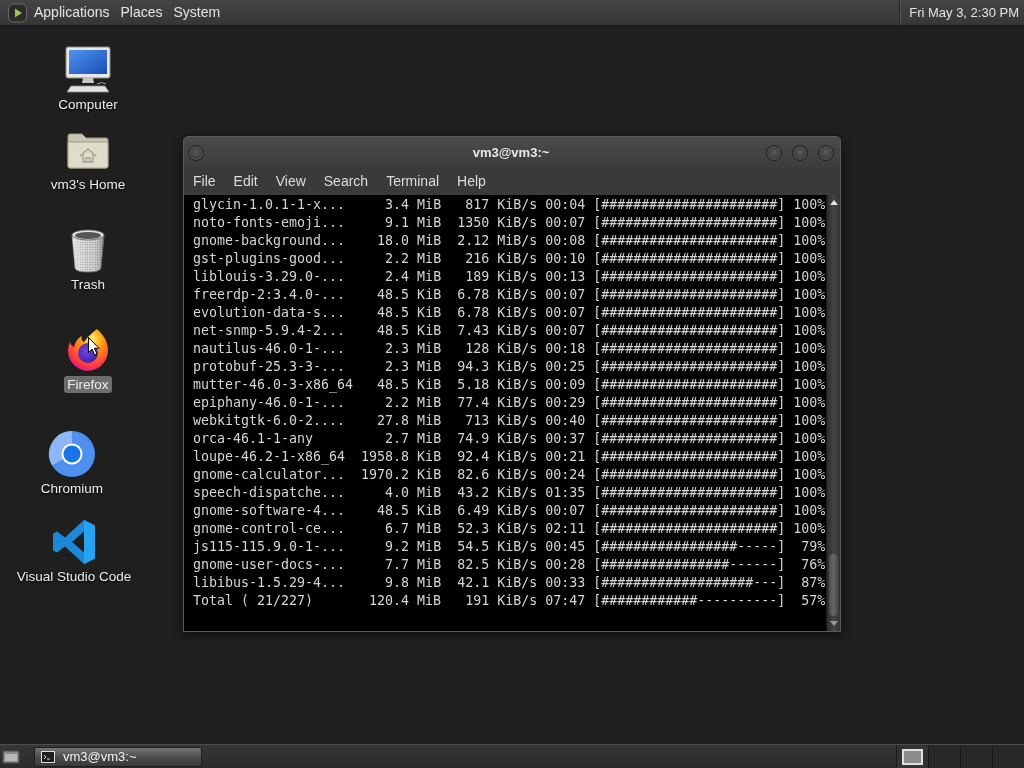 The width and height of the screenshot is (1024, 768). What do you see at coordinates (501, 349) in the screenshot?
I see `download-rate: 128 KiB/s` at bounding box center [501, 349].